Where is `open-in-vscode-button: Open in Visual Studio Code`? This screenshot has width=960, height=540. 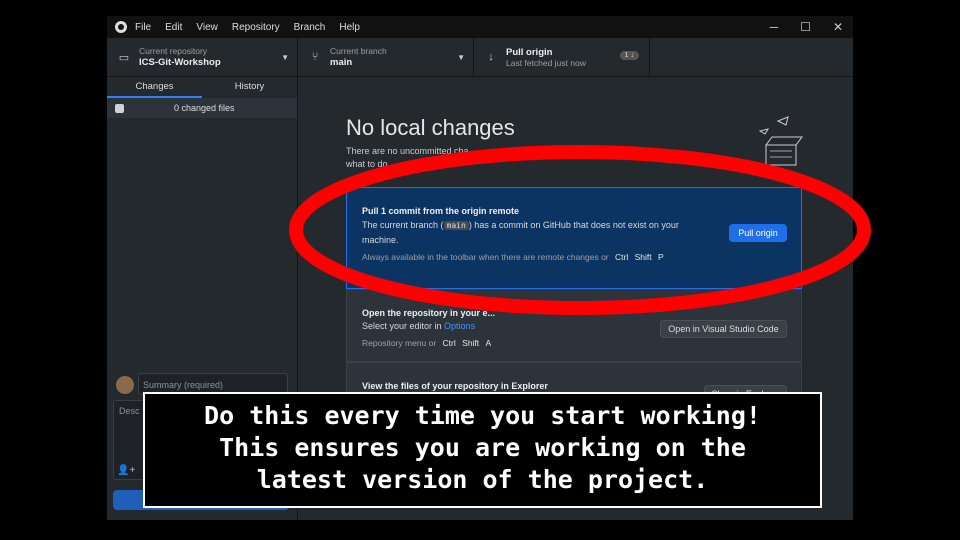
open-in-vscode-button: Open in Visual Studio Code is located at coordinates (723, 329).